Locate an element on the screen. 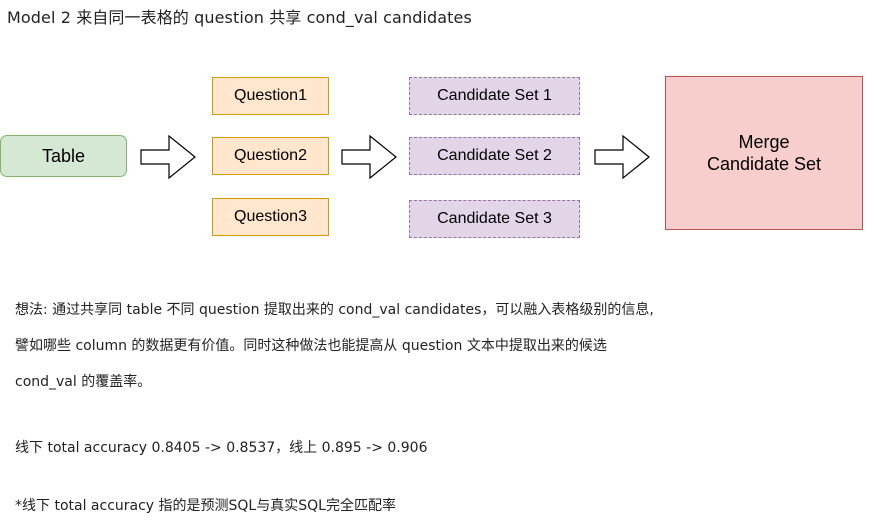 The width and height of the screenshot is (884, 524). candidate-set-node-1: Candidate Set 1 is located at coordinates (494, 96).